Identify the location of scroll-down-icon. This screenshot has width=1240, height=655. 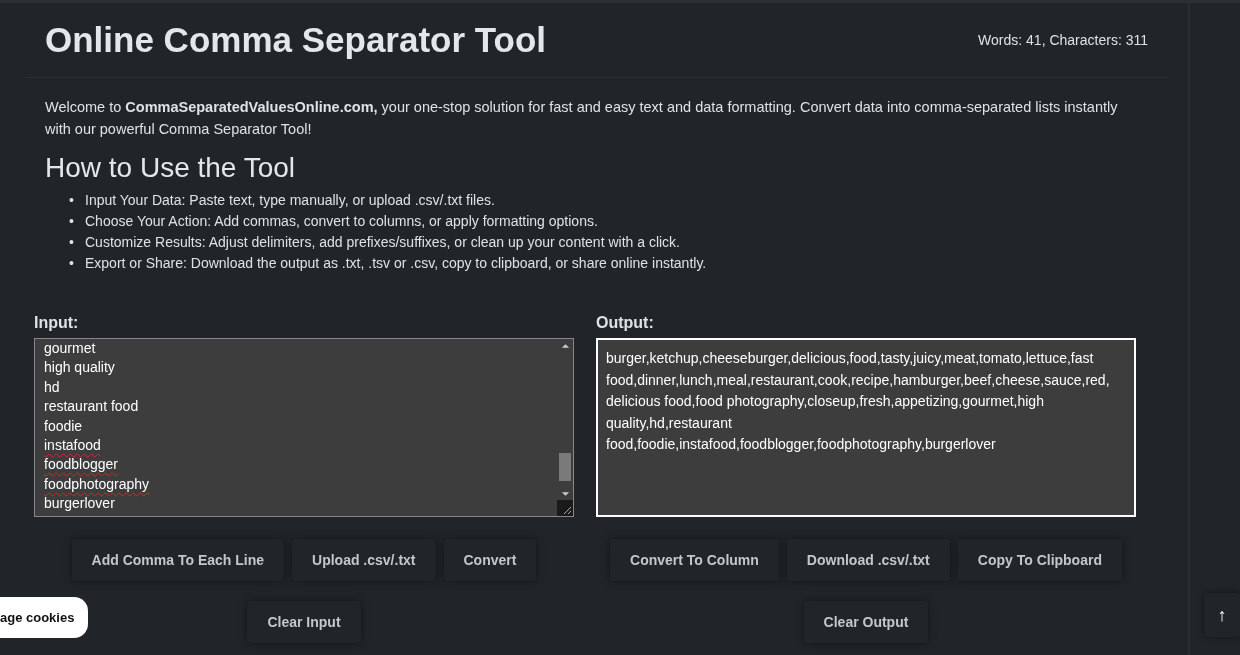
(565, 494).